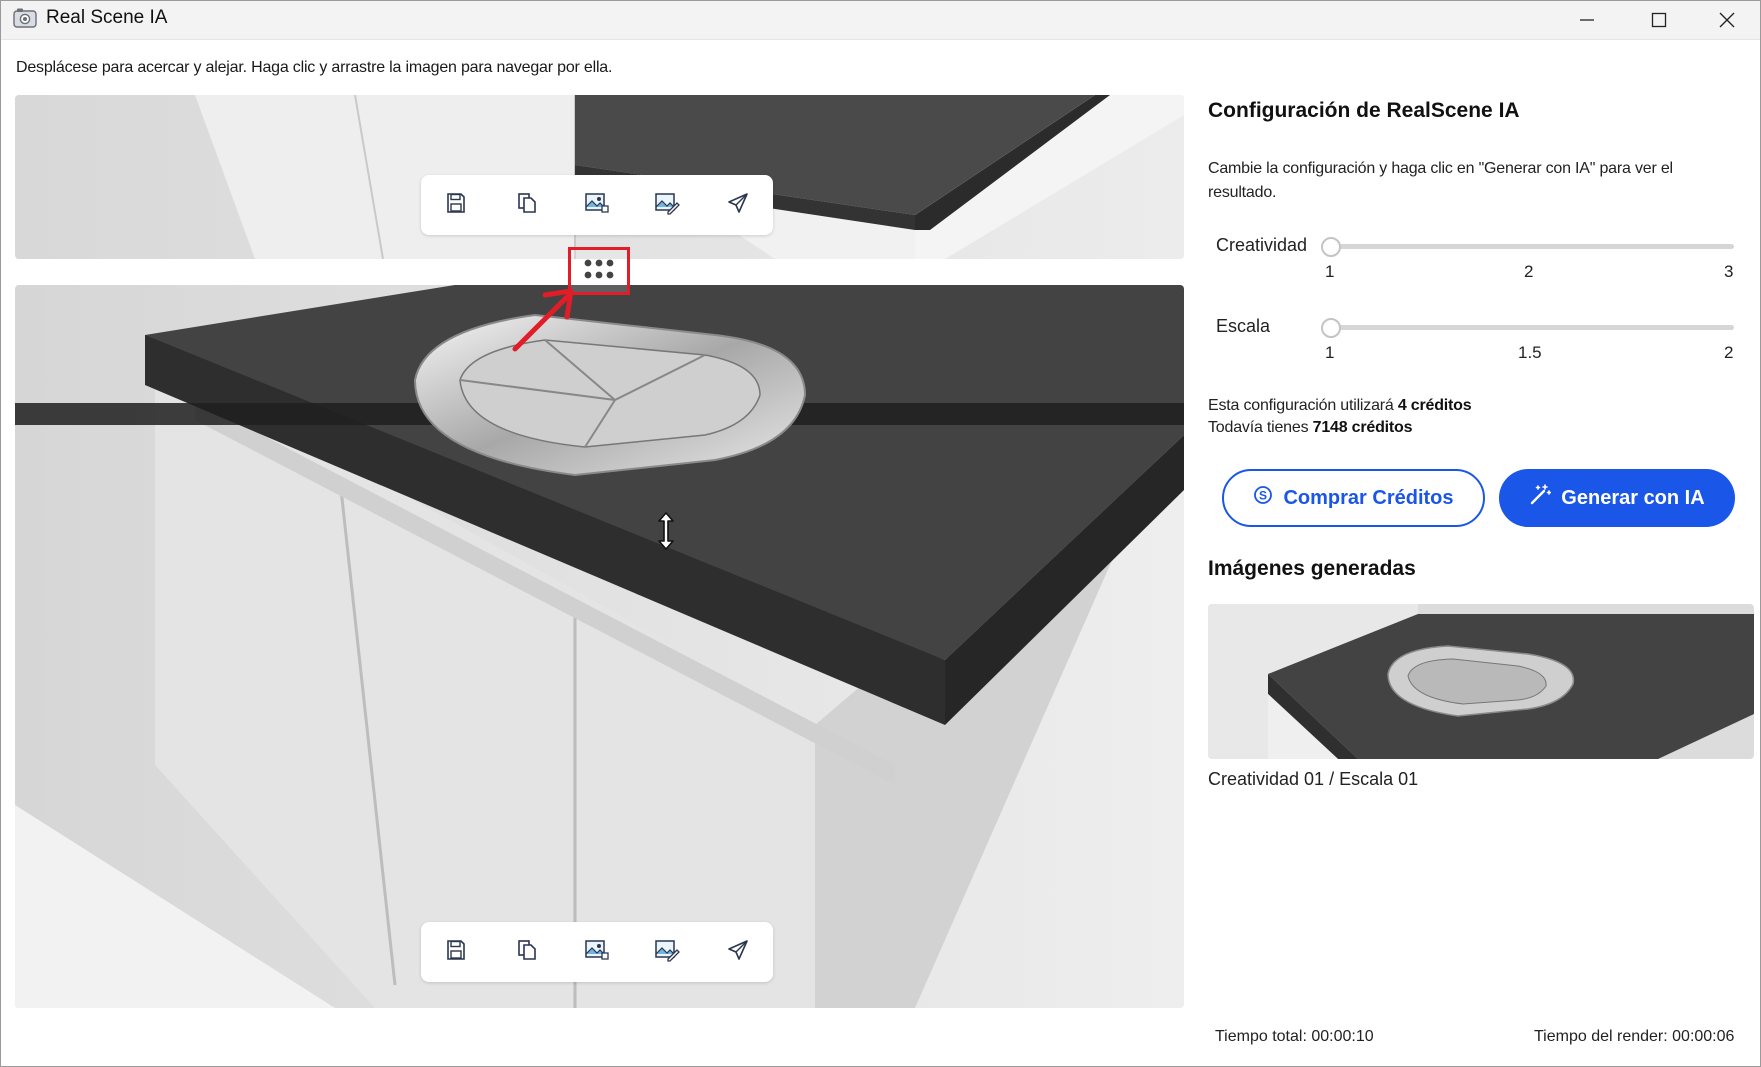  I want to click on original-image-toolbar, so click(597, 205).